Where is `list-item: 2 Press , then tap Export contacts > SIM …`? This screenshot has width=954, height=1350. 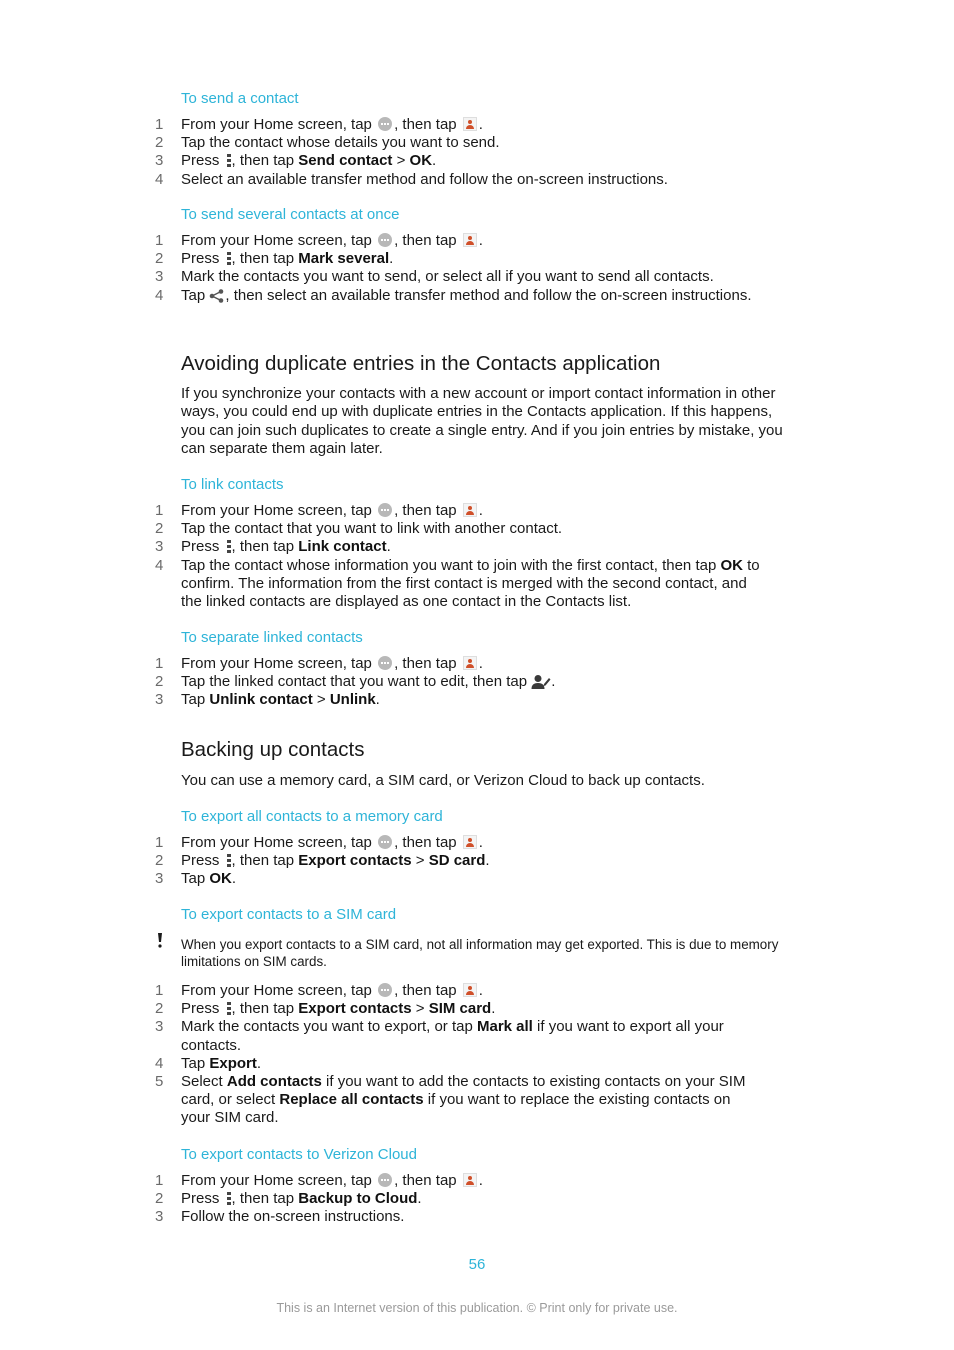
list-item: 2 Press , then tap Export contacts > SIM … is located at coordinates (380, 1009).